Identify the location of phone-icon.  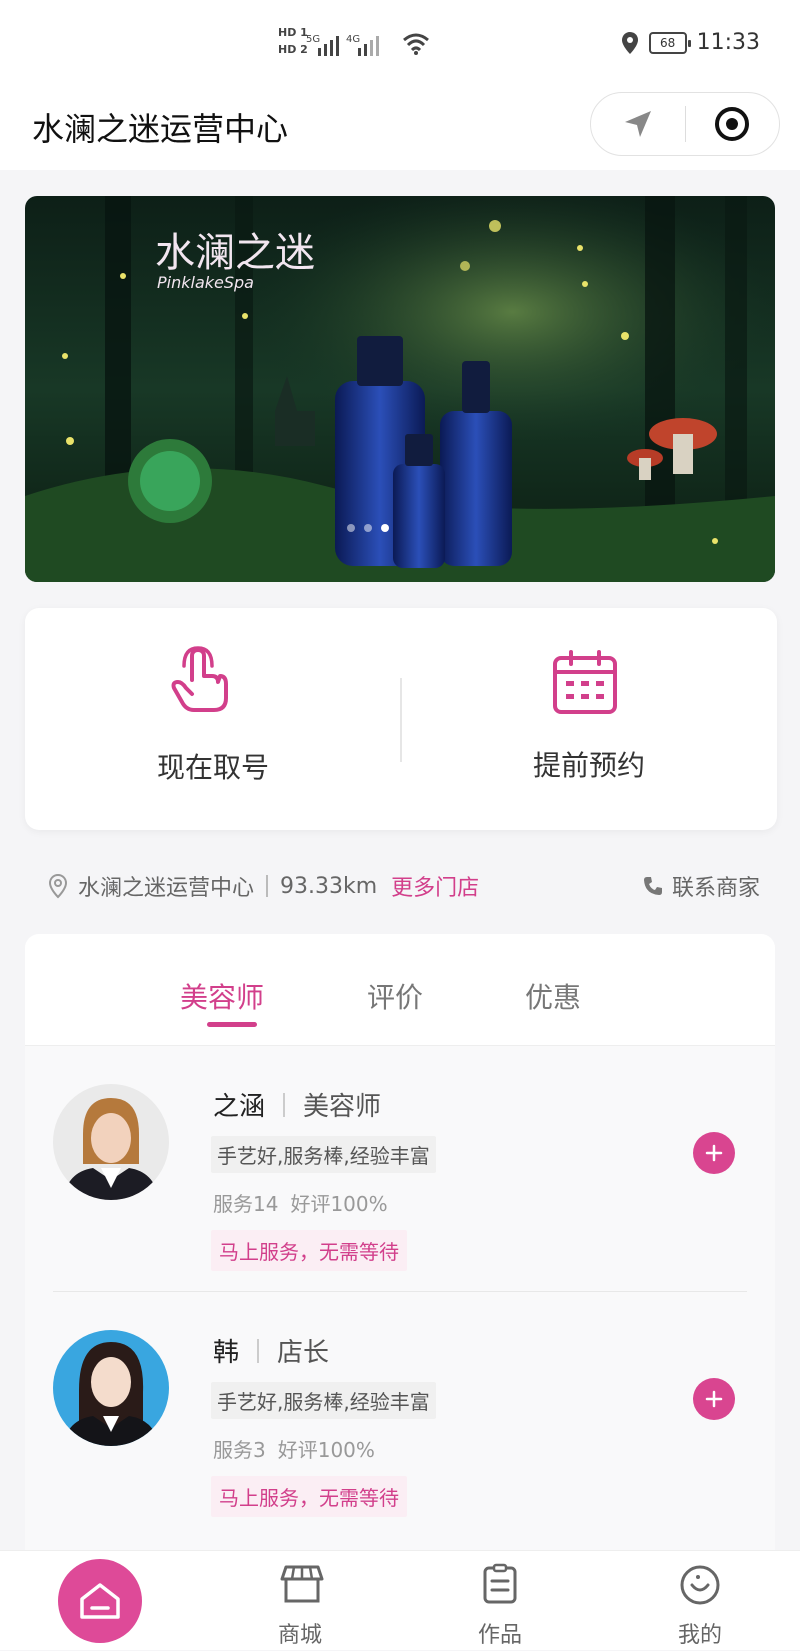
(652, 886).